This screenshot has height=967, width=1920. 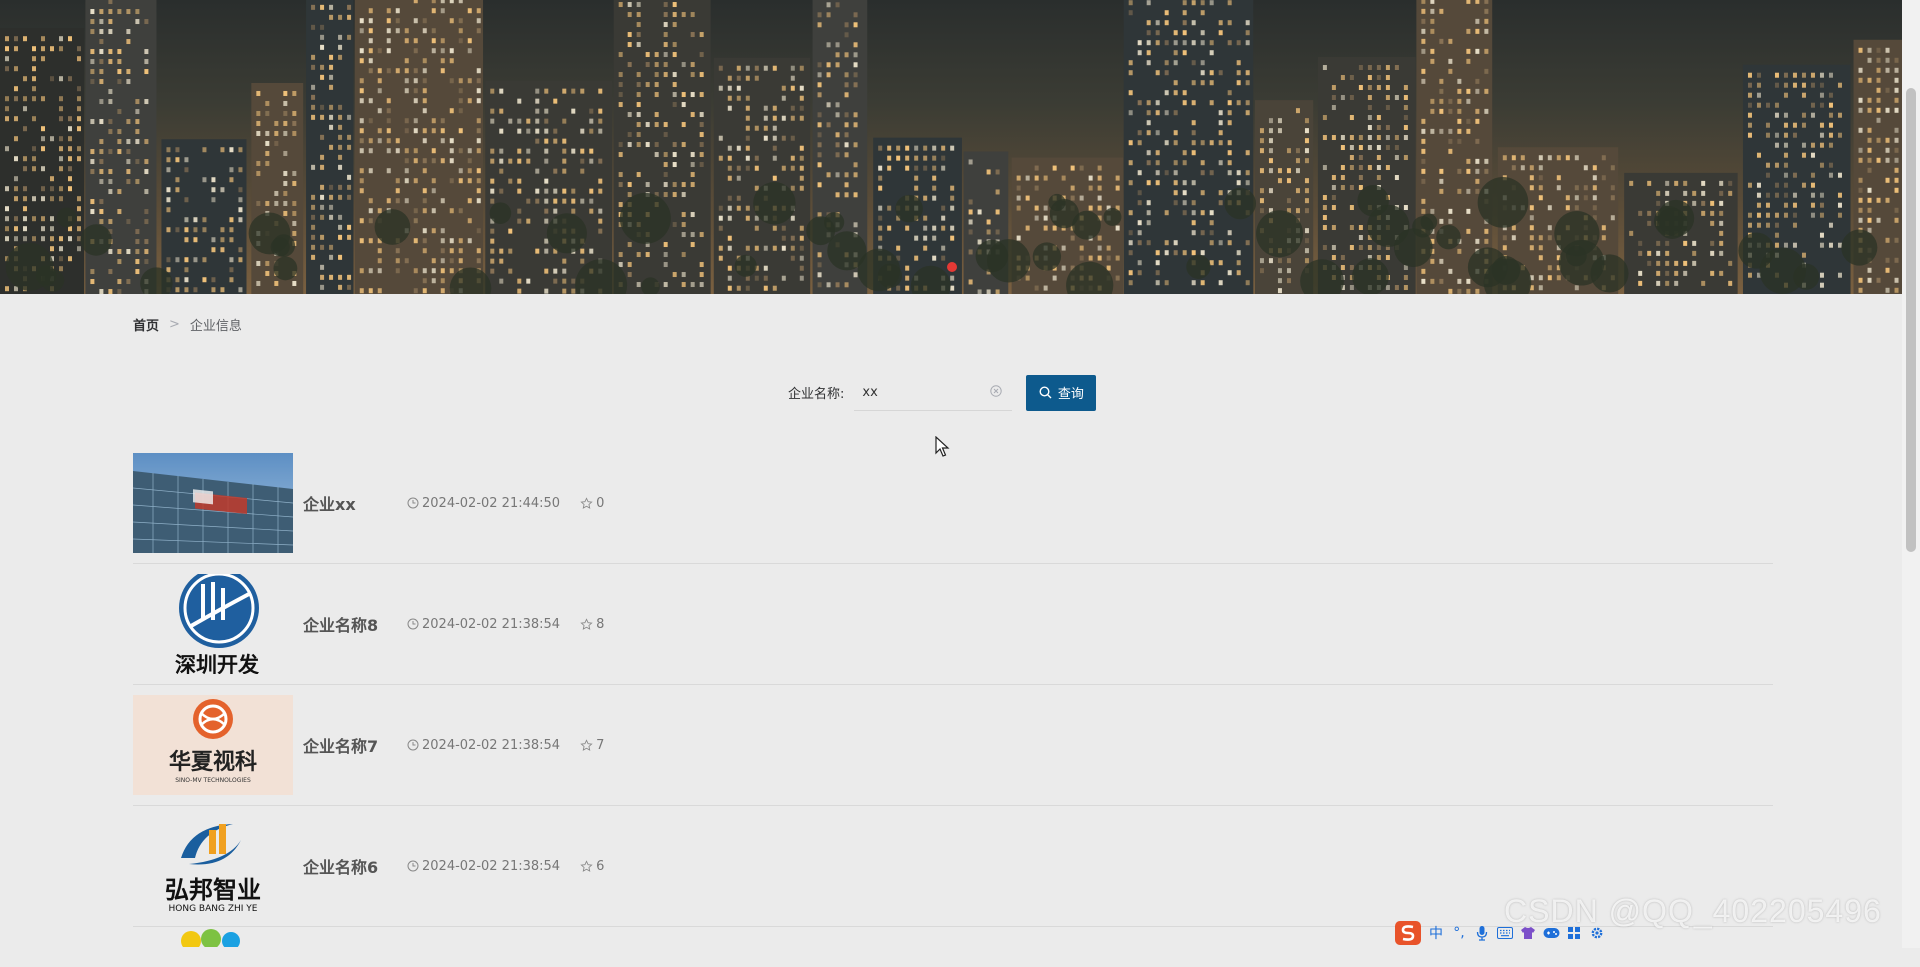 I want to click on search-button: 查询, so click(x=1061, y=392).